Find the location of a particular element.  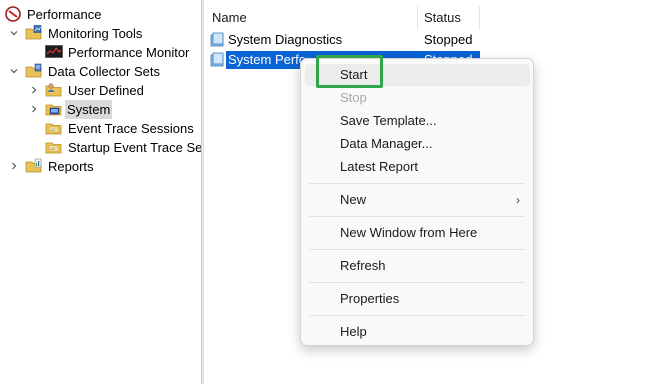

menu-item-properties: Properties is located at coordinates (417, 299).